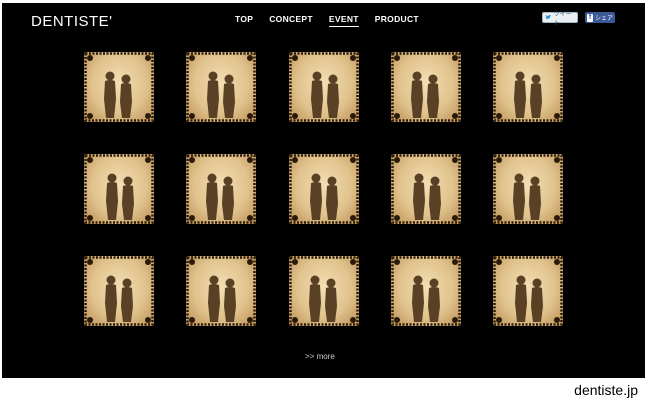 The height and width of the screenshot is (404, 650). Describe the element at coordinates (320, 356) in the screenshot. I see `more-link: >> more` at that location.